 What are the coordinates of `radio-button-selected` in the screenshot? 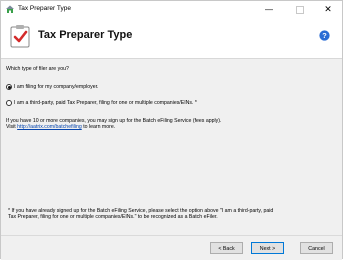 It's located at (9, 87).